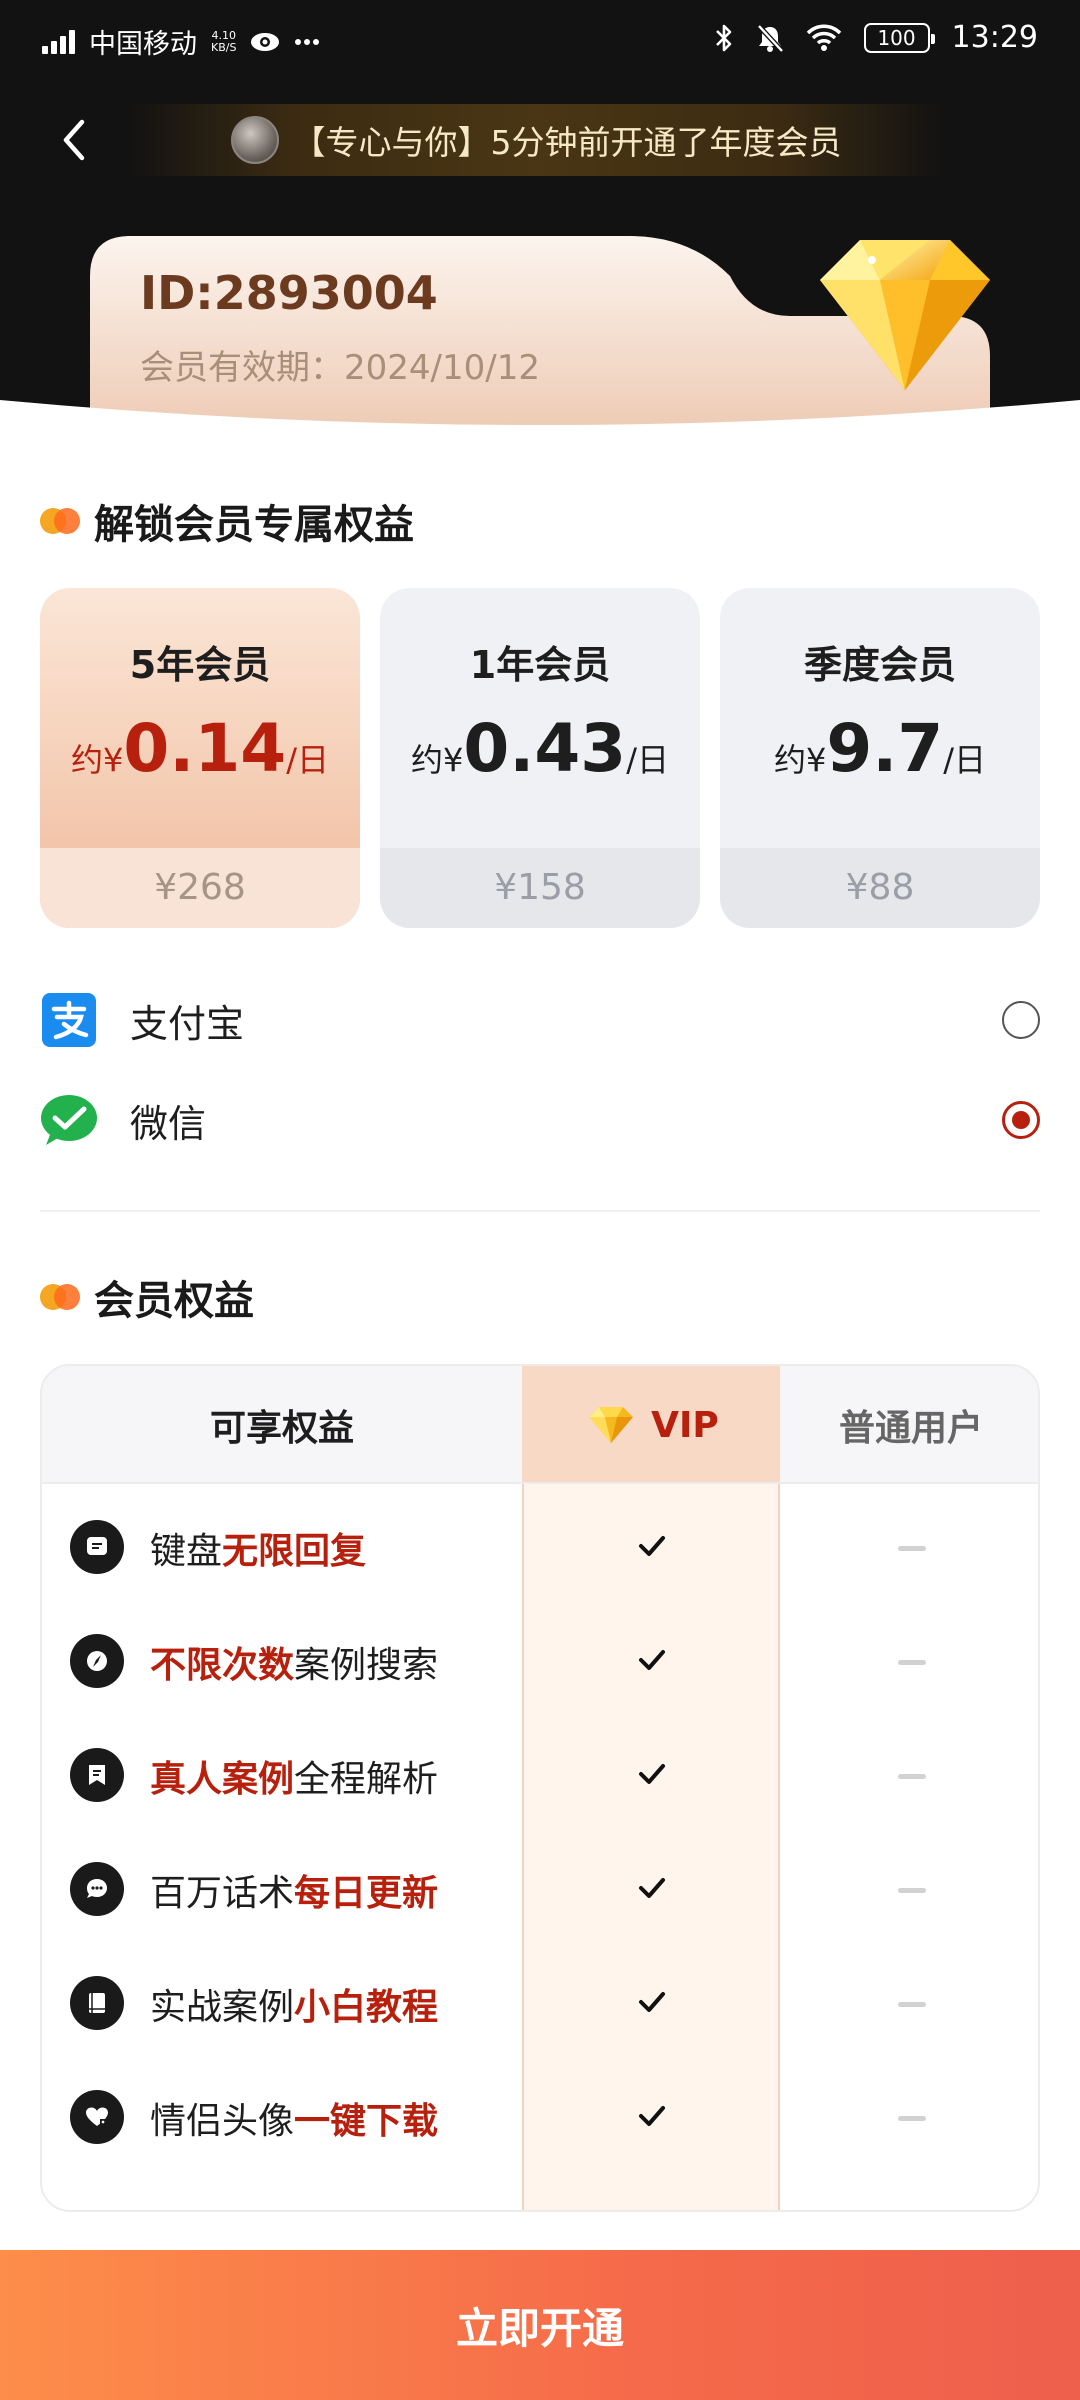  Describe the element at coordinates (540, 888) in the screenshot. I see `plan-total-price: ¥158` at that location.